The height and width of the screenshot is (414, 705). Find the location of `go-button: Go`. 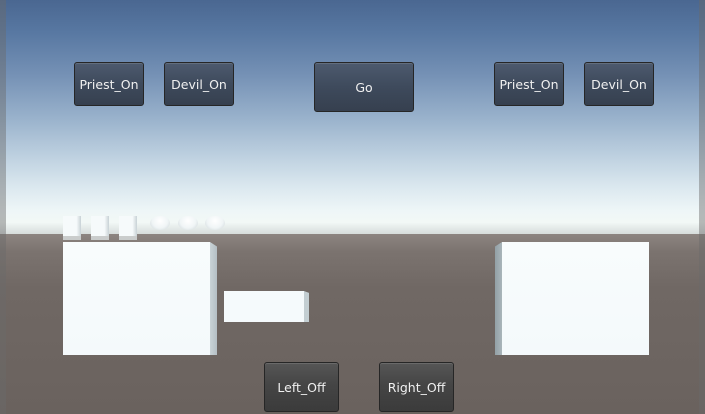

go-button: Go is located at coordinates (364, 87).